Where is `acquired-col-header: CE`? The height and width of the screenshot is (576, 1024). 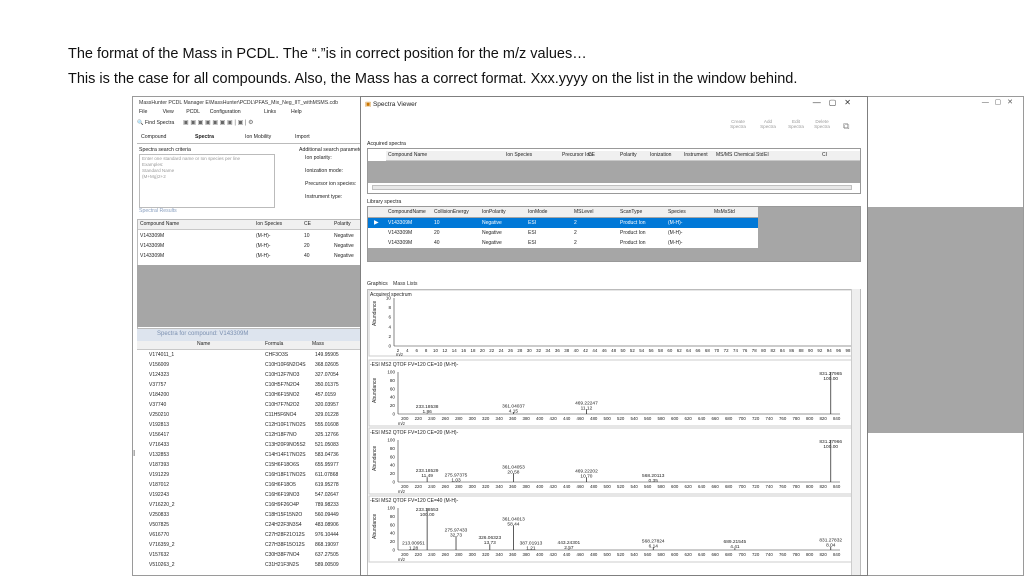 acquired-col-header: CE is located at coordinates (591, 155).